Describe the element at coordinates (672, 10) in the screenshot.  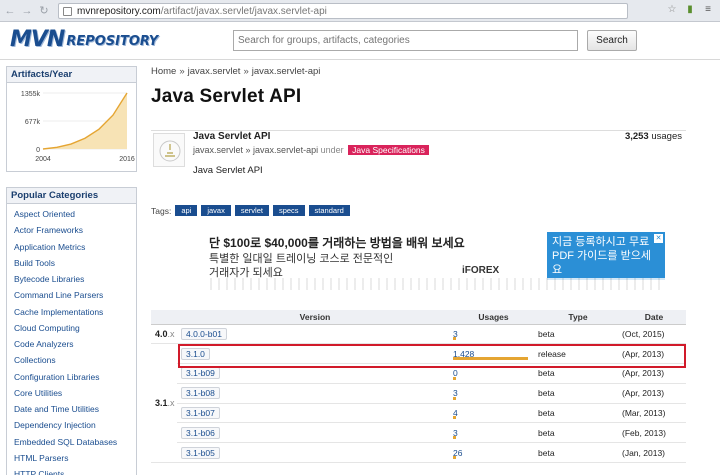
I see `bookmark-star-icon: ☆` at that location.